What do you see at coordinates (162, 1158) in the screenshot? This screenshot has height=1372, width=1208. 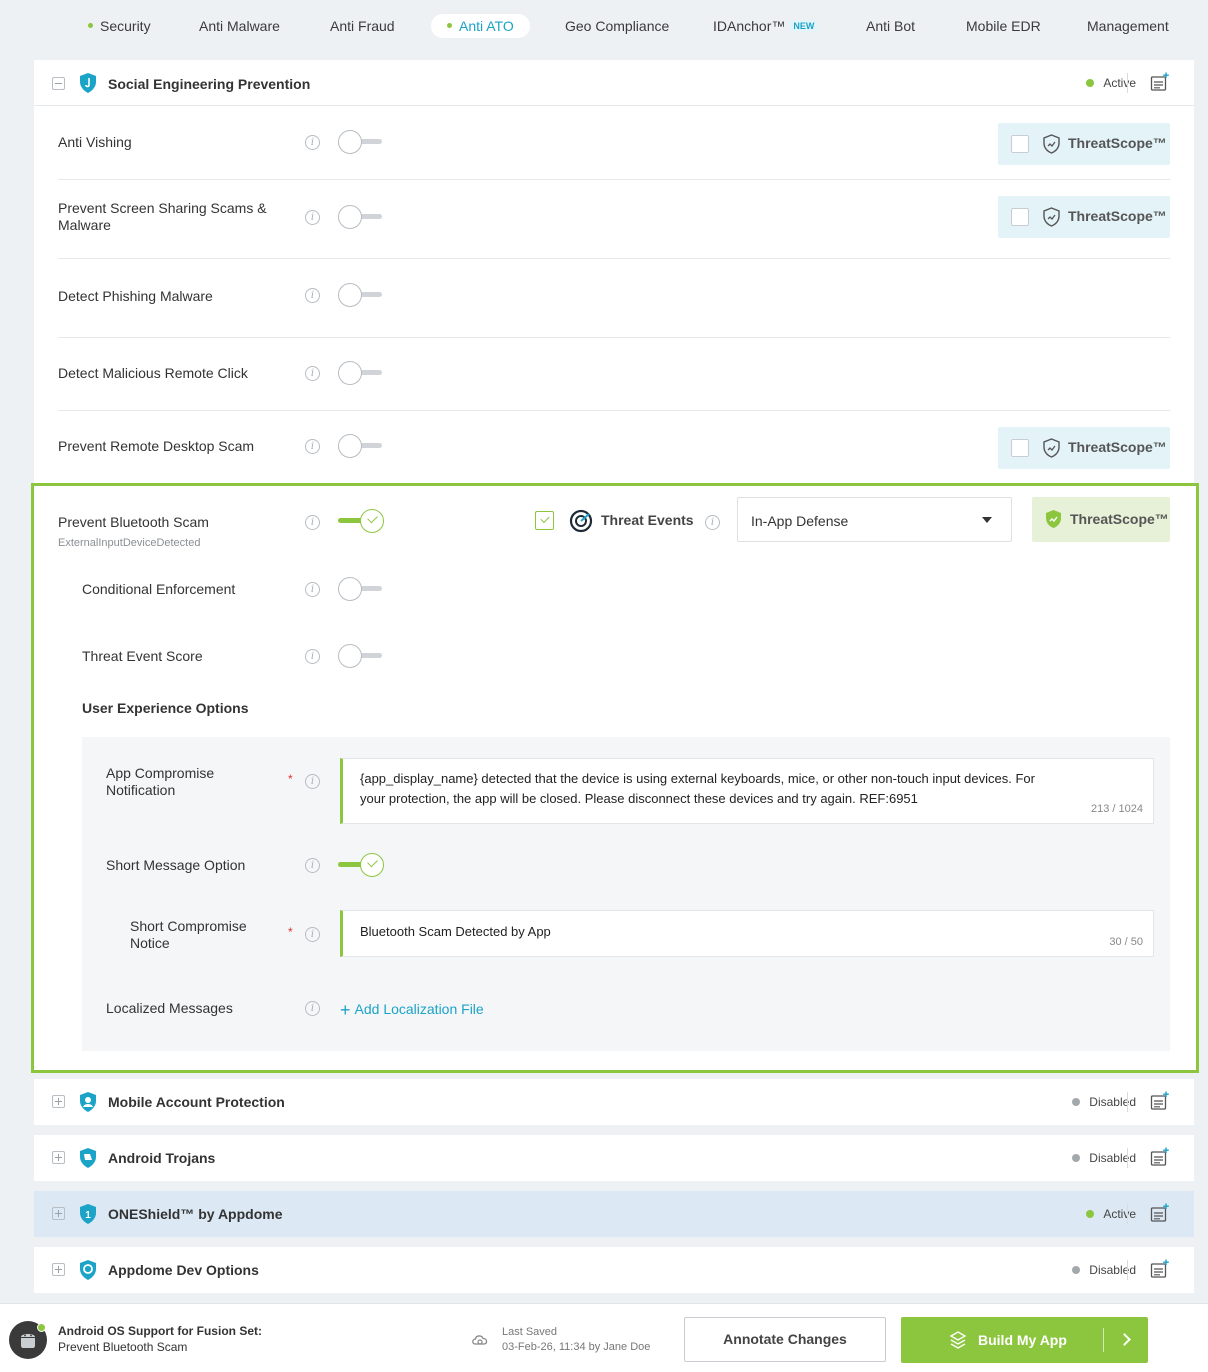 I see `section-title: Android Trojans` at bounding box center [162, 1158].